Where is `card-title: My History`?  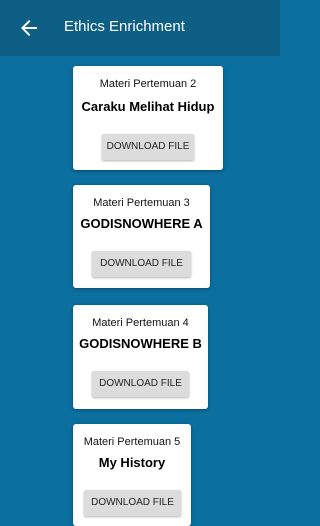 card-title: My History is located at coordinates (132, 462).